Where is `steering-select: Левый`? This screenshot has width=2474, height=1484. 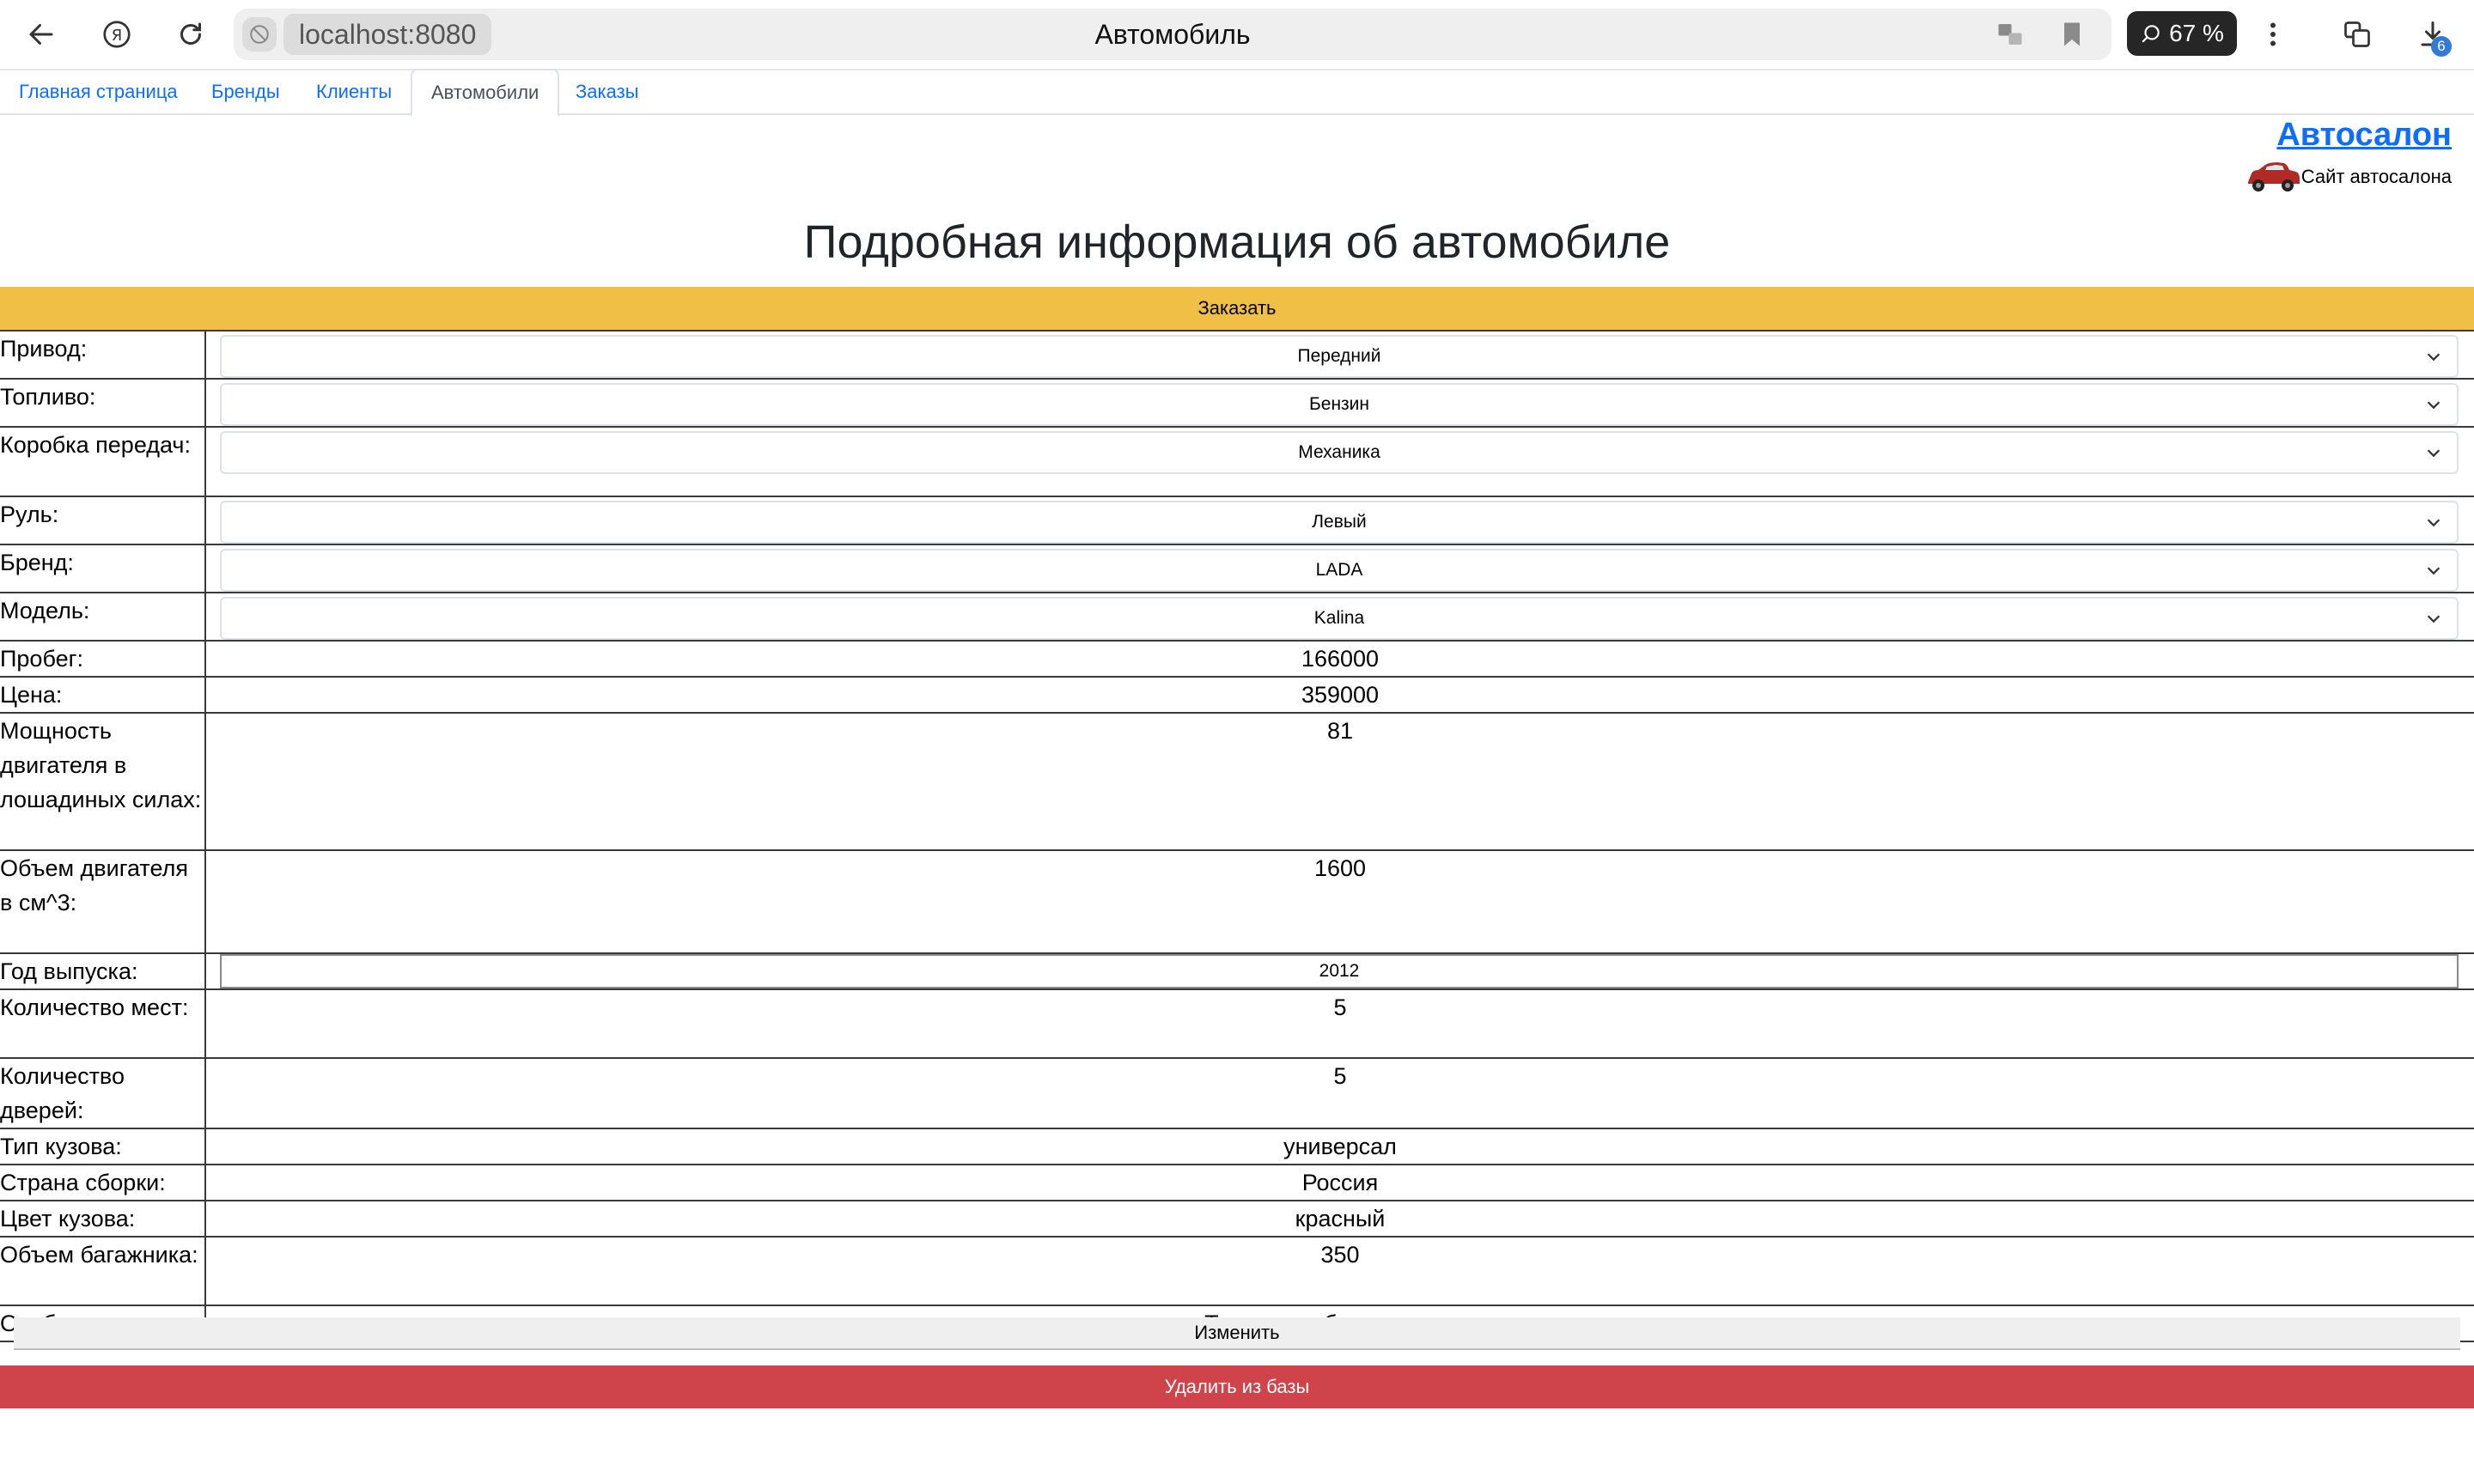 steering-select: Левый is located at coordinates (1339, 522).